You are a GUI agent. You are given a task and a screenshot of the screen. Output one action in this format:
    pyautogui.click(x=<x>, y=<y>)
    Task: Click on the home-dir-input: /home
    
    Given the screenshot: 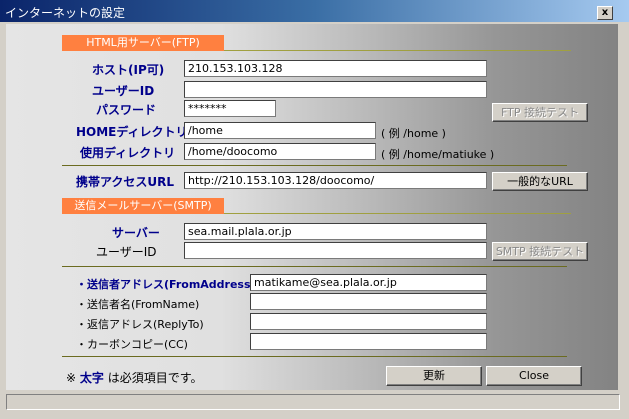 What is the action you would take?
    pyautogui.click(x=280, y=130)
    